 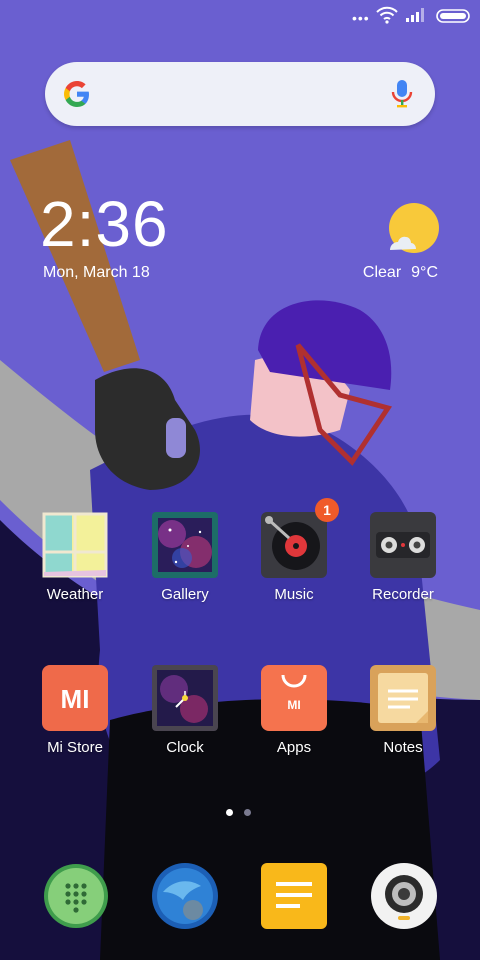 I want to click on app-weather: Weather, so click(x=75, y=557).